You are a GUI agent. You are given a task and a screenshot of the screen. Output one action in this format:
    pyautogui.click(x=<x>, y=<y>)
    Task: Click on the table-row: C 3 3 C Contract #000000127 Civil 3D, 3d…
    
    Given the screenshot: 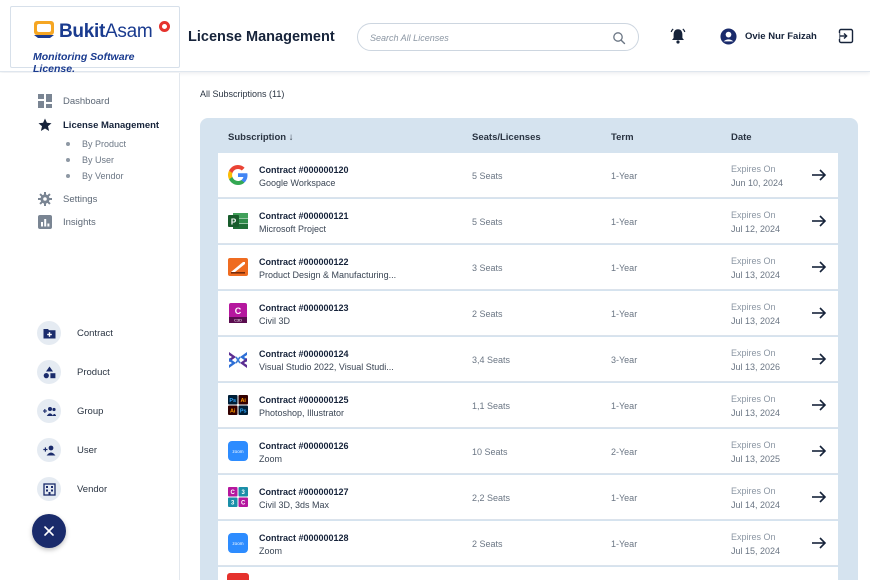 What is the action you would take?
    pyautogui.click(x=528, y=497)
    